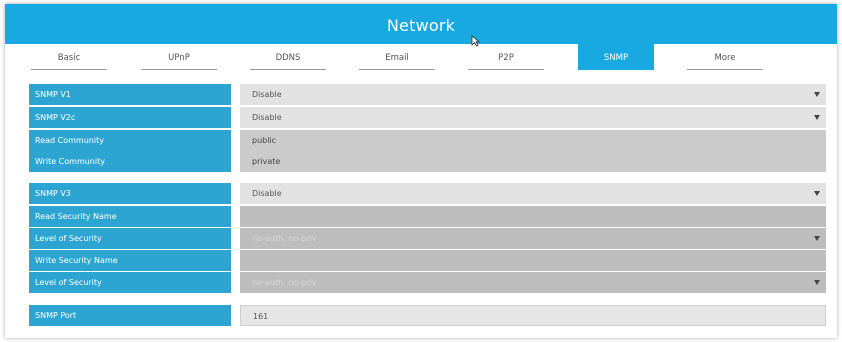 This screenshot has width=842, height=342. Describe the element at coordinates (130, 260) in the screenshot. I see `write-security-name-label: Write Security Name` at that location.